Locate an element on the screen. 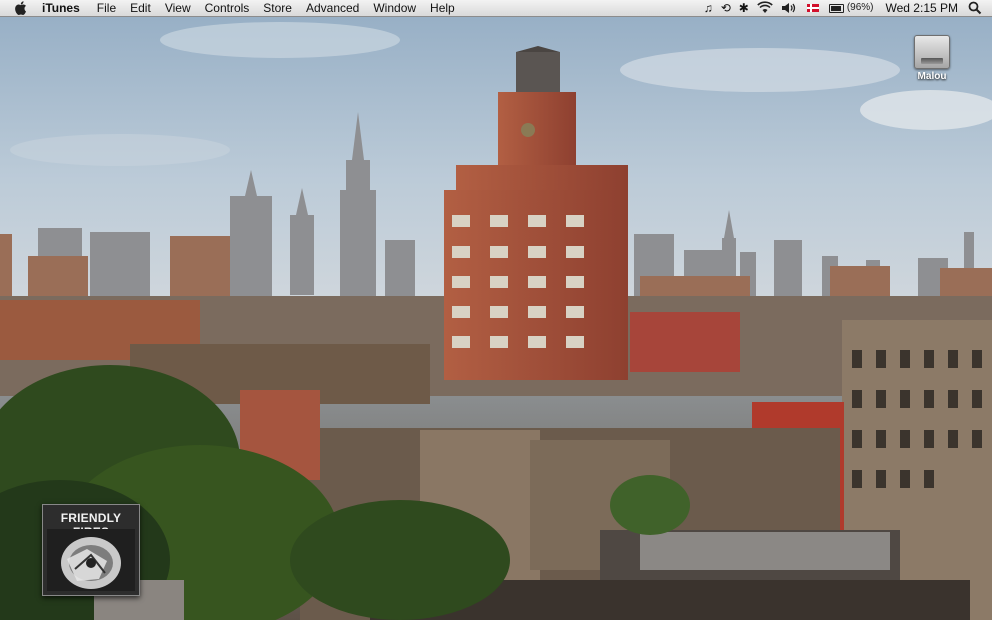  battery-level-fill is located at coordinates (836, 8).